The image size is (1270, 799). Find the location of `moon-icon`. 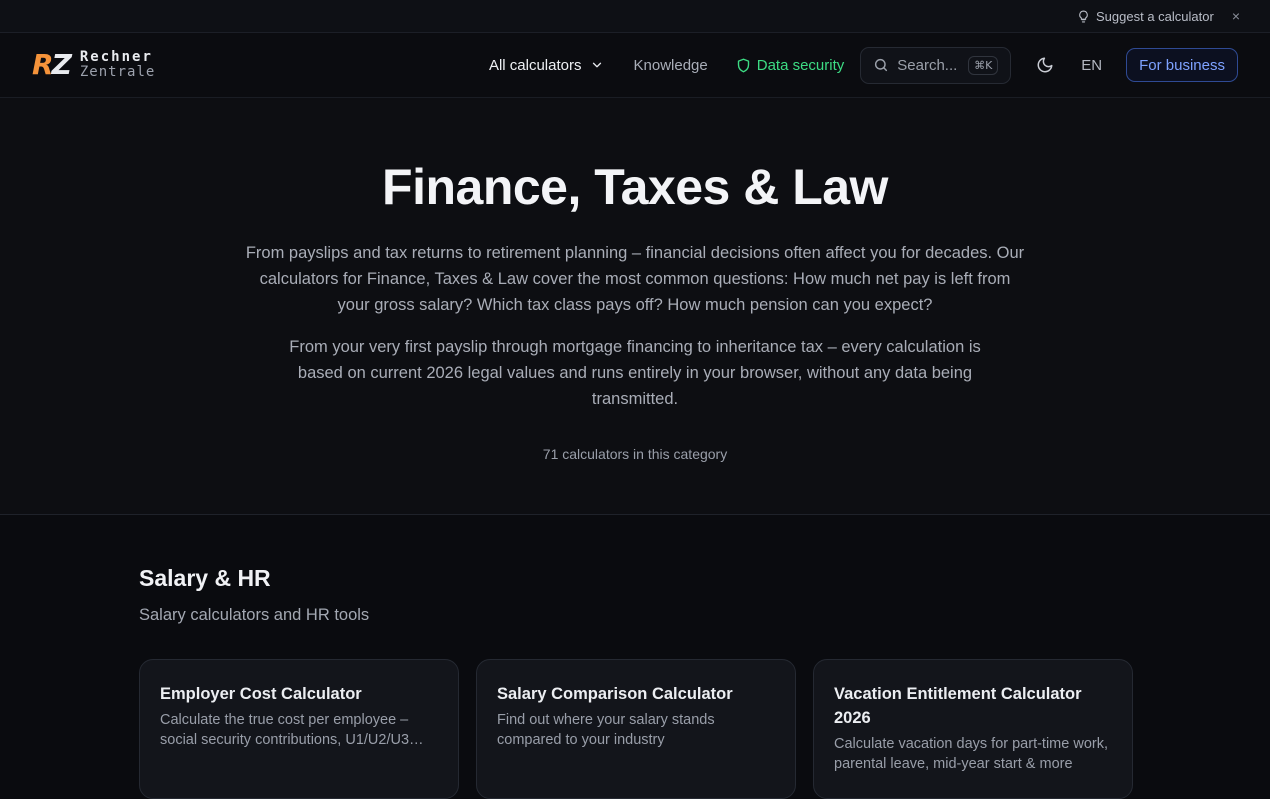

moon-icon is located at coordinates (1045, 65).